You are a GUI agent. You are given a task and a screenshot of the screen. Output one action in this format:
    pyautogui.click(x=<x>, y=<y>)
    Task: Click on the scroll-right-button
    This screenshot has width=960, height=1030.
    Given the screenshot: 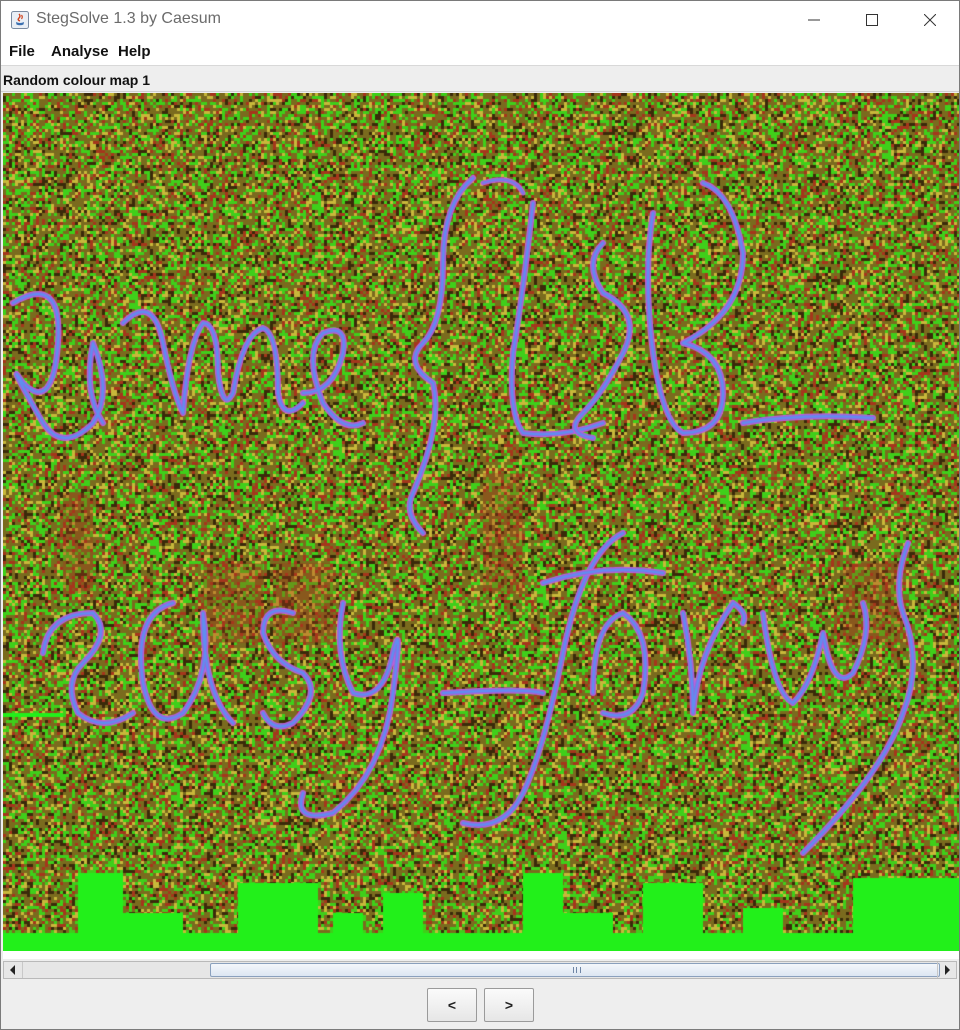 What is the action you would take?
    pyautogui.click(x=946, y=970)
    